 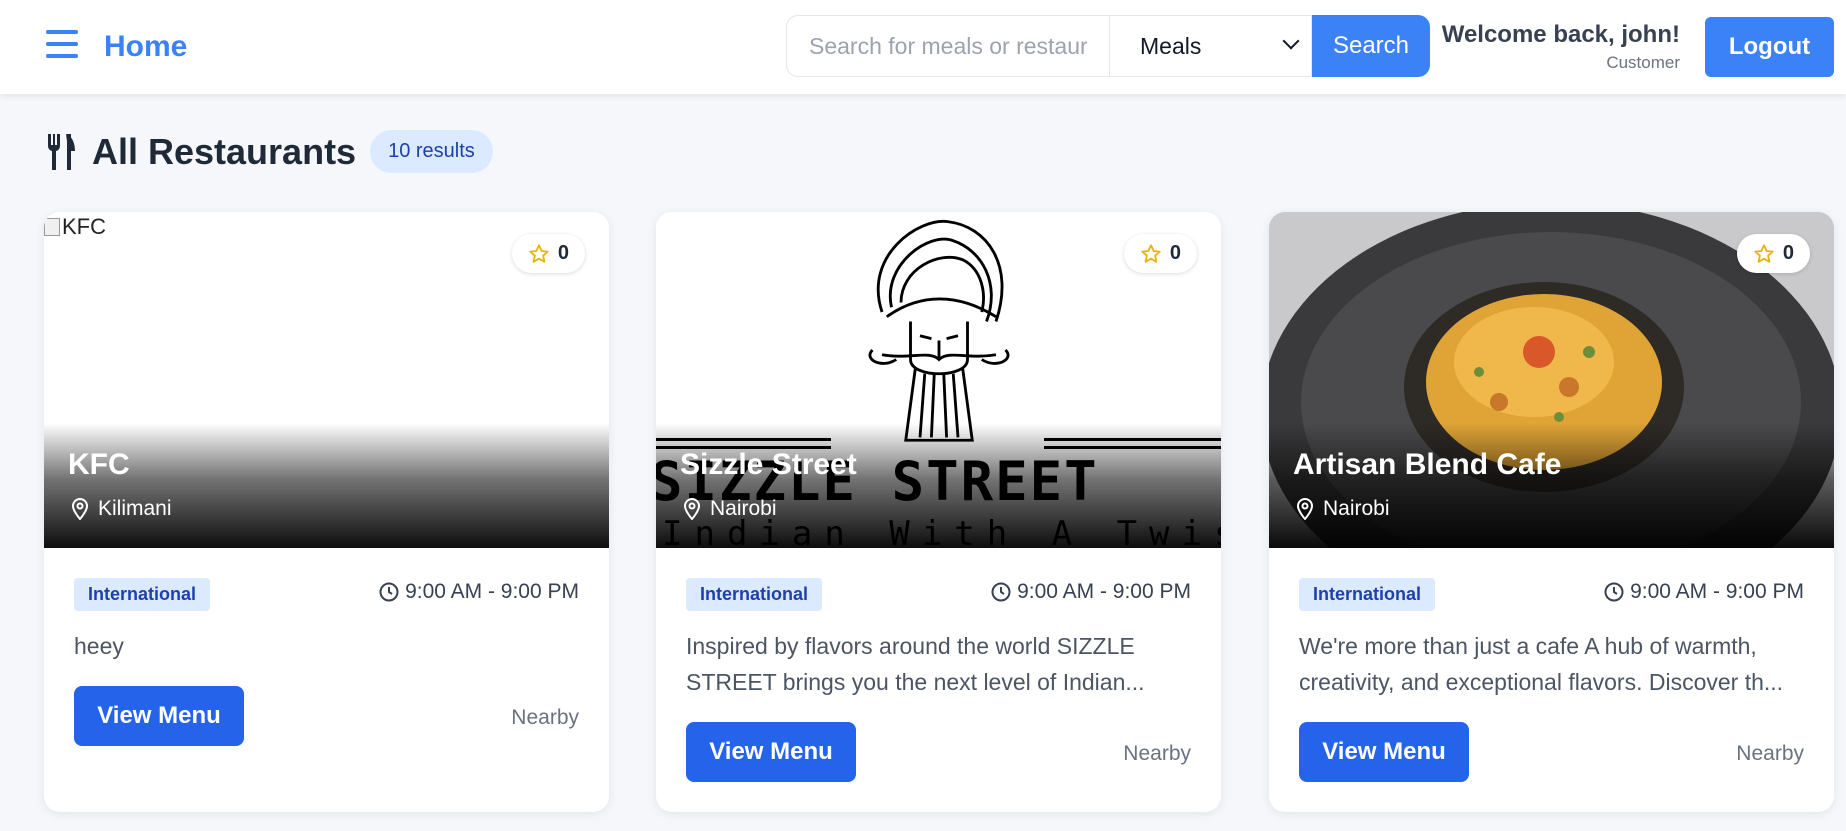 What do you see at coordinates (62, 44) in the screenshot?
I see `hamburger-icon` at bounding box center [62, 44].